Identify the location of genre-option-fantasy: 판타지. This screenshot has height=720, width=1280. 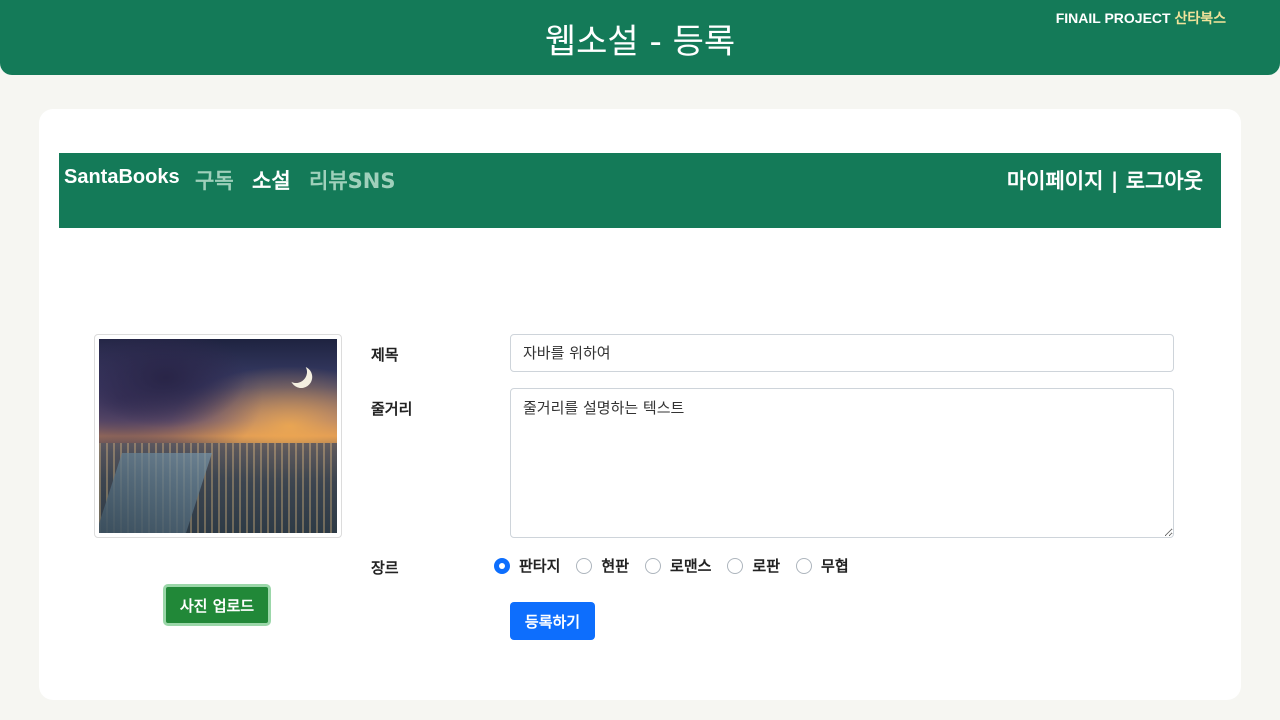
(527, 565).